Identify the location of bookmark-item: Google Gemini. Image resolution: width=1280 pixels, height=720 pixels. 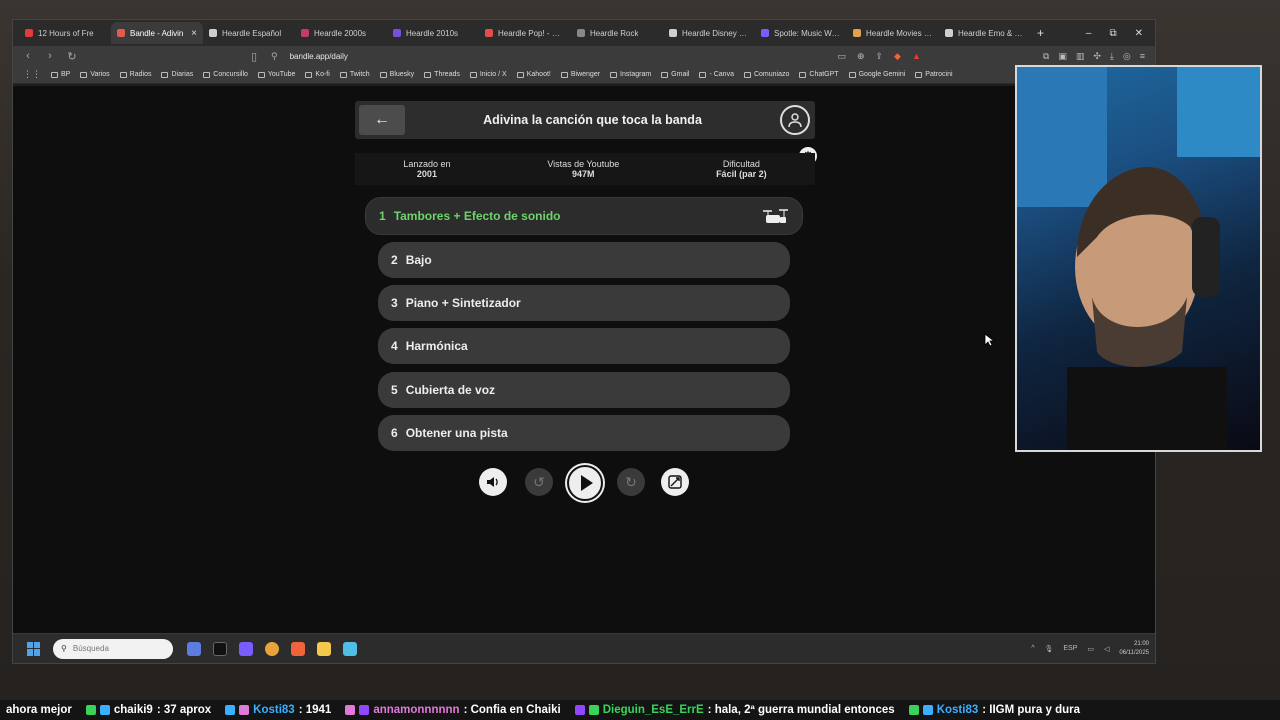
(876, 74).